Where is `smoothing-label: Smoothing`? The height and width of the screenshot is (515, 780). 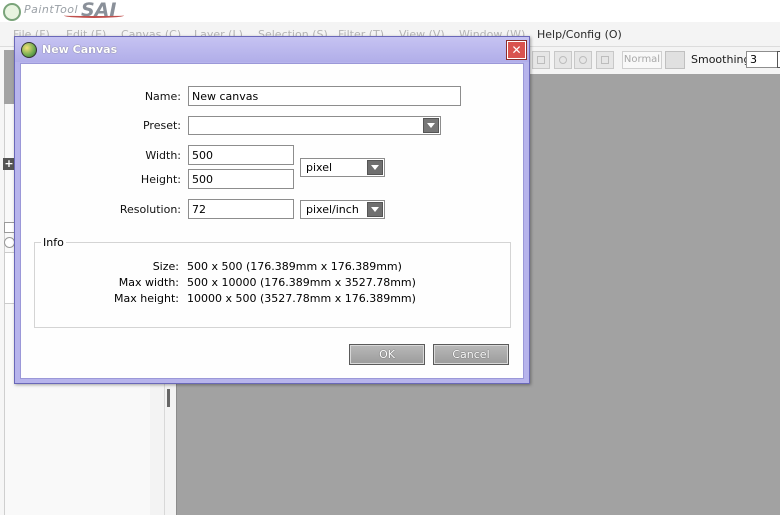 smoothing-label: Smoothing is located at coordinates (721, 59).